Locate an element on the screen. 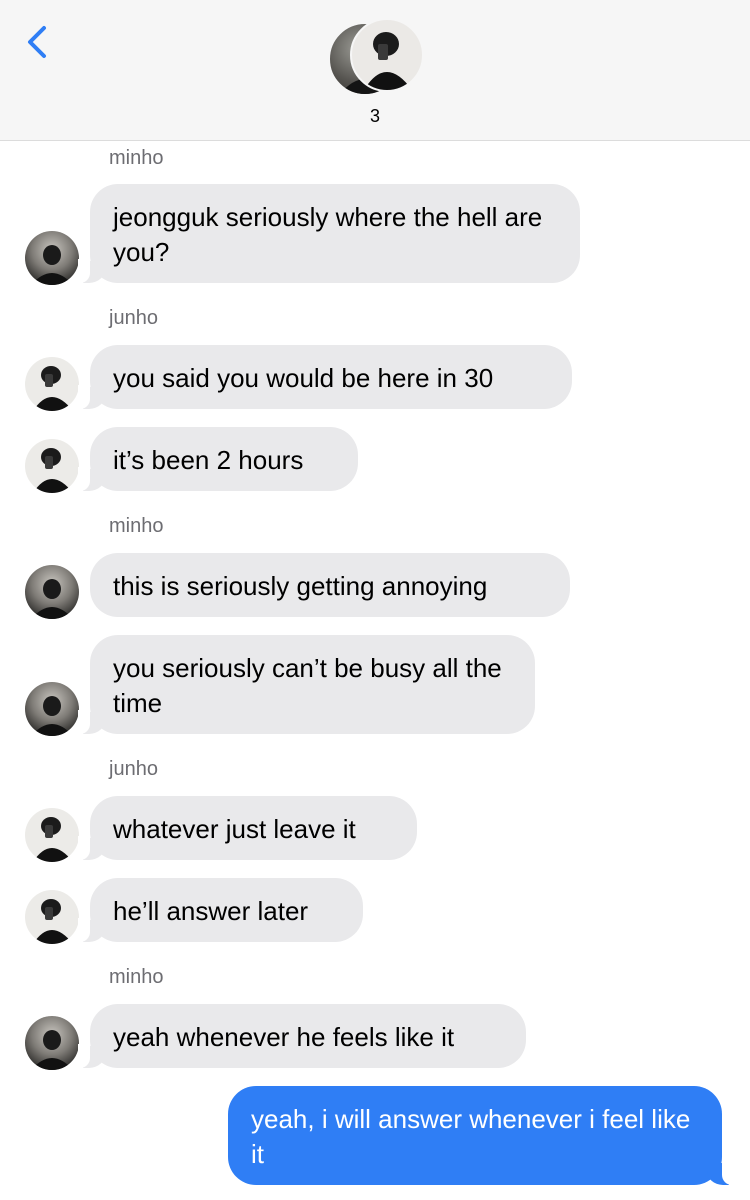 The image size is (750, 1200). message-bubble: it’s been 2 hours is located at coordinates (218, 459).